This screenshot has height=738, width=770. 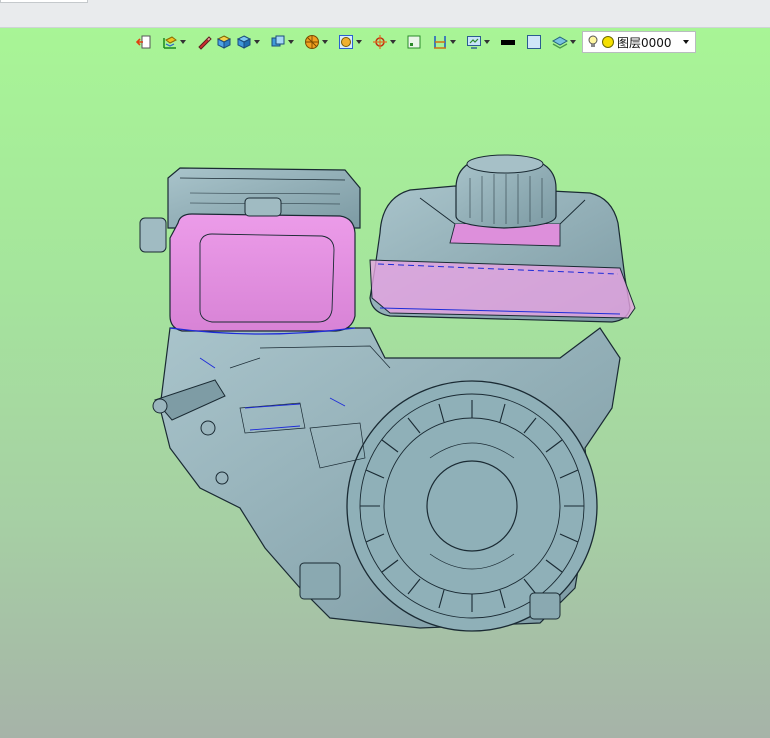 What do you see at coordinates (385, 14) in the screenshot?
I see `top-bar` at bounding box center [385, 14].